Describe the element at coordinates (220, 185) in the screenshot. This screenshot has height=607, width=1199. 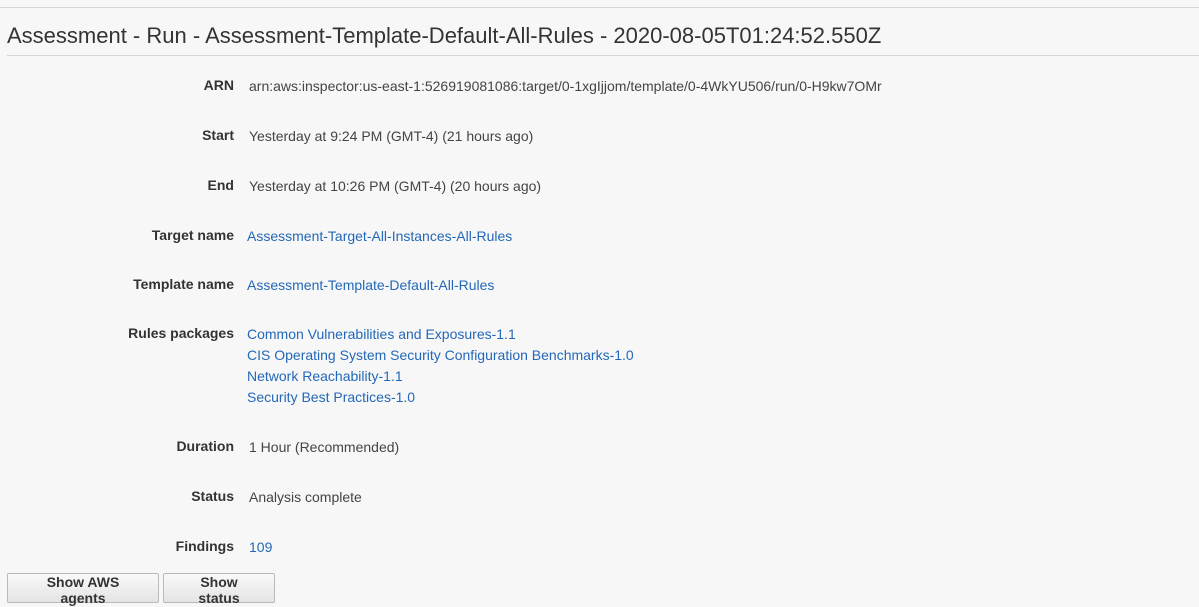
I see `end-label: End` at that location.